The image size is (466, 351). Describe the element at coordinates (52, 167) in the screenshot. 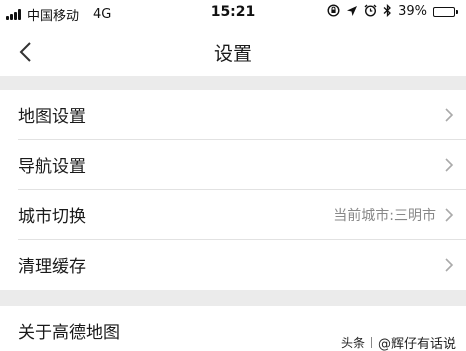

I see `settings-item-label: 导航设置` at that location.